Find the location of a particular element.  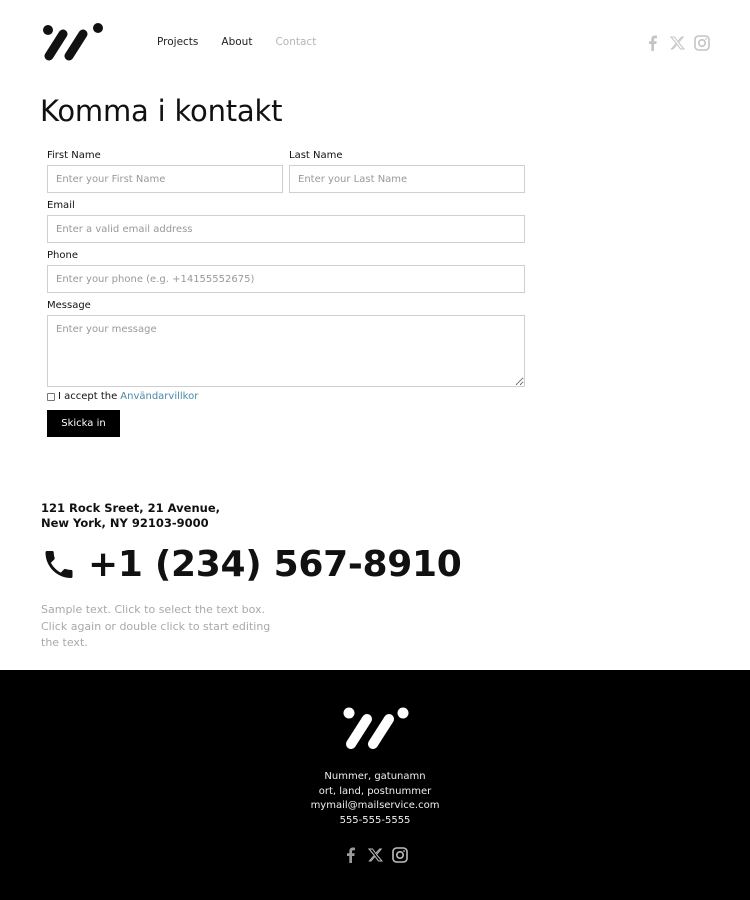

main-nav: Projects About Contact is located at coordinates (248, 42).